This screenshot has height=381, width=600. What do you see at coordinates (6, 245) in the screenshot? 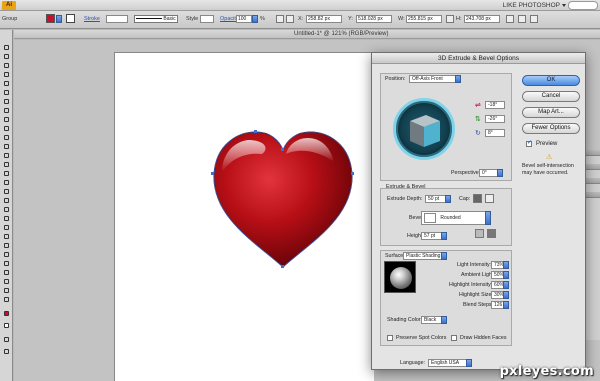
I see `live-paint-tool-icon` at bounding box center [6, 245].